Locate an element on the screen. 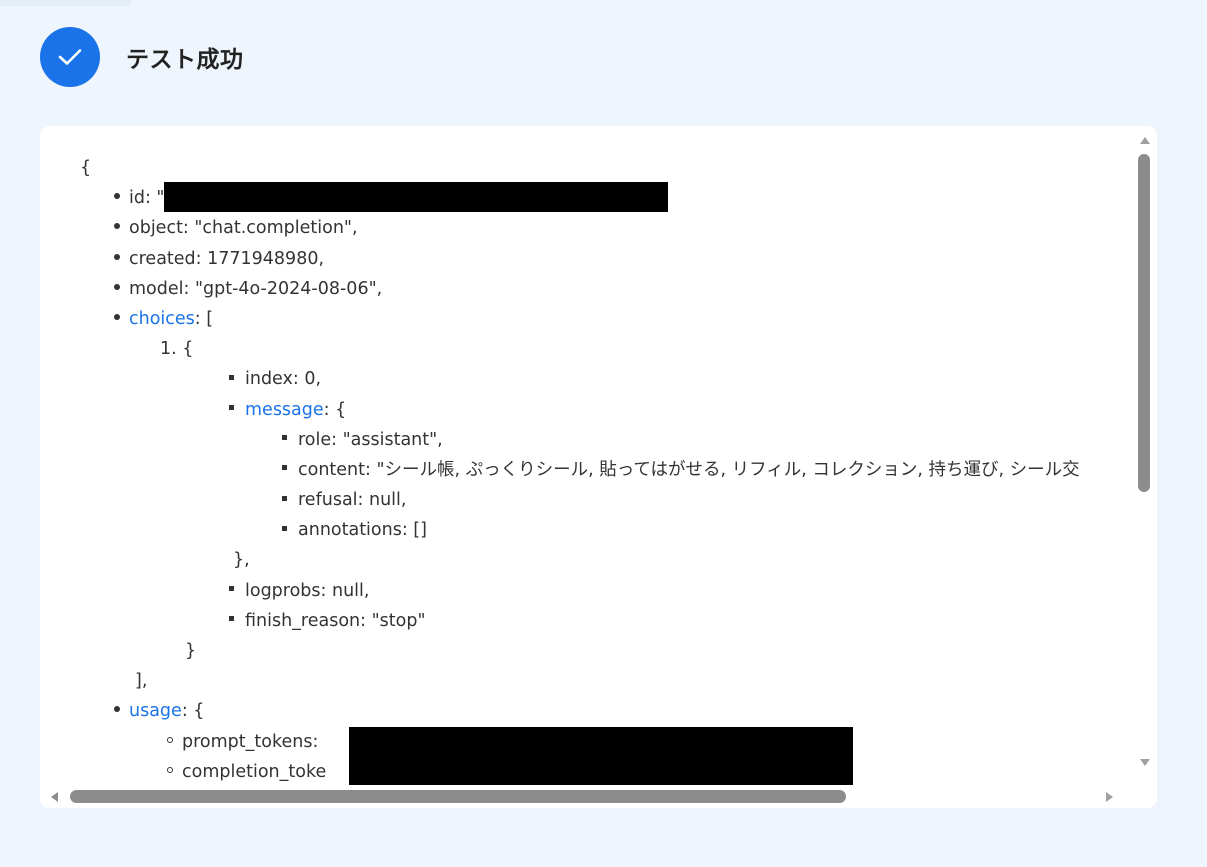 This screenshot has width=1207, height=867. json-field-usage: usage: { is located at coordinates (580, 711).